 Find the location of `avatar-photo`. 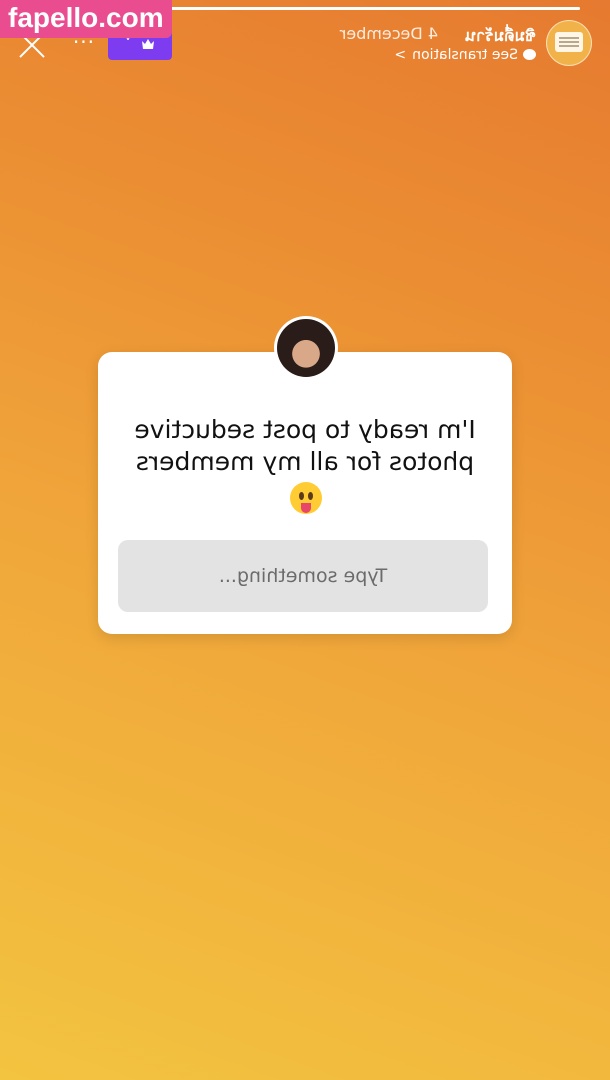

avatar-photo is located at coordinates (306, 348).